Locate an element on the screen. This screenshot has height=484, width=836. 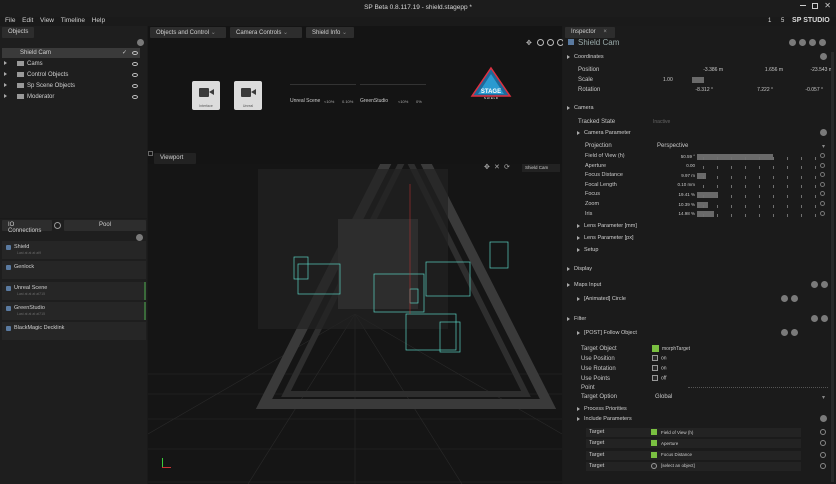
target-option-select: Global ▾ is located at coordinates (741, 397).